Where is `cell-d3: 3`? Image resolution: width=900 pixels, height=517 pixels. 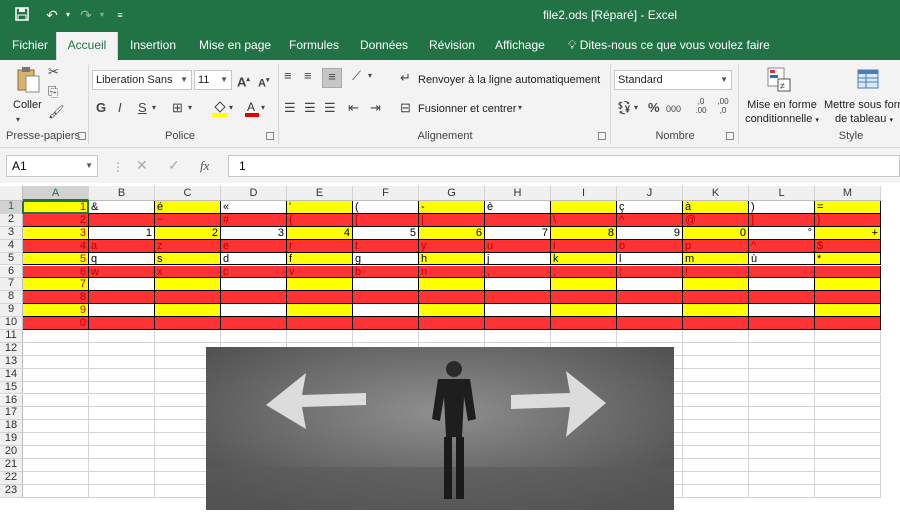
cell-d3: 3 is located at coordinates (254, 233).